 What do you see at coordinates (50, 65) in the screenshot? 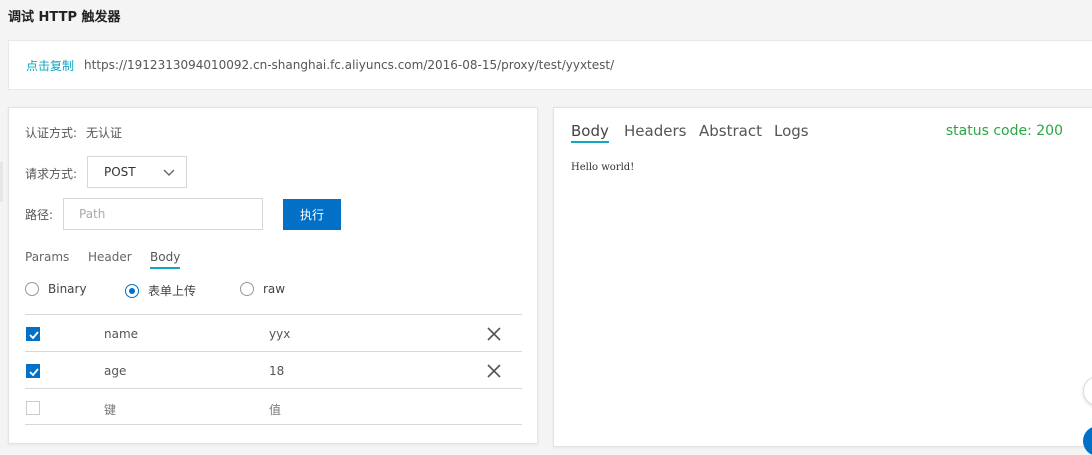
I see `copy-url-link: 点击复制` at bounding box center [50, 65].